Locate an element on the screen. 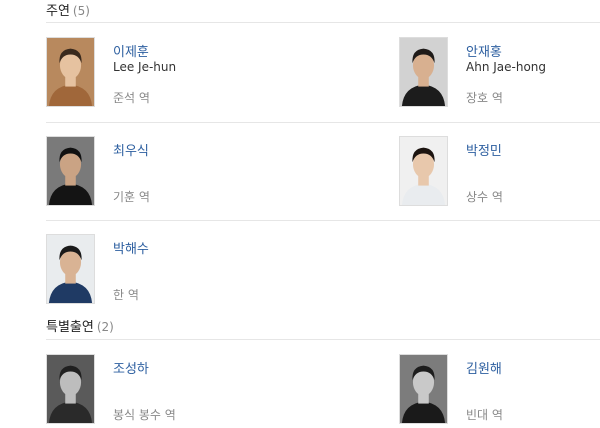  cast-item: 안재홍 Ahn Jae-hong 장호 역 is located at coordinates (499, 73).